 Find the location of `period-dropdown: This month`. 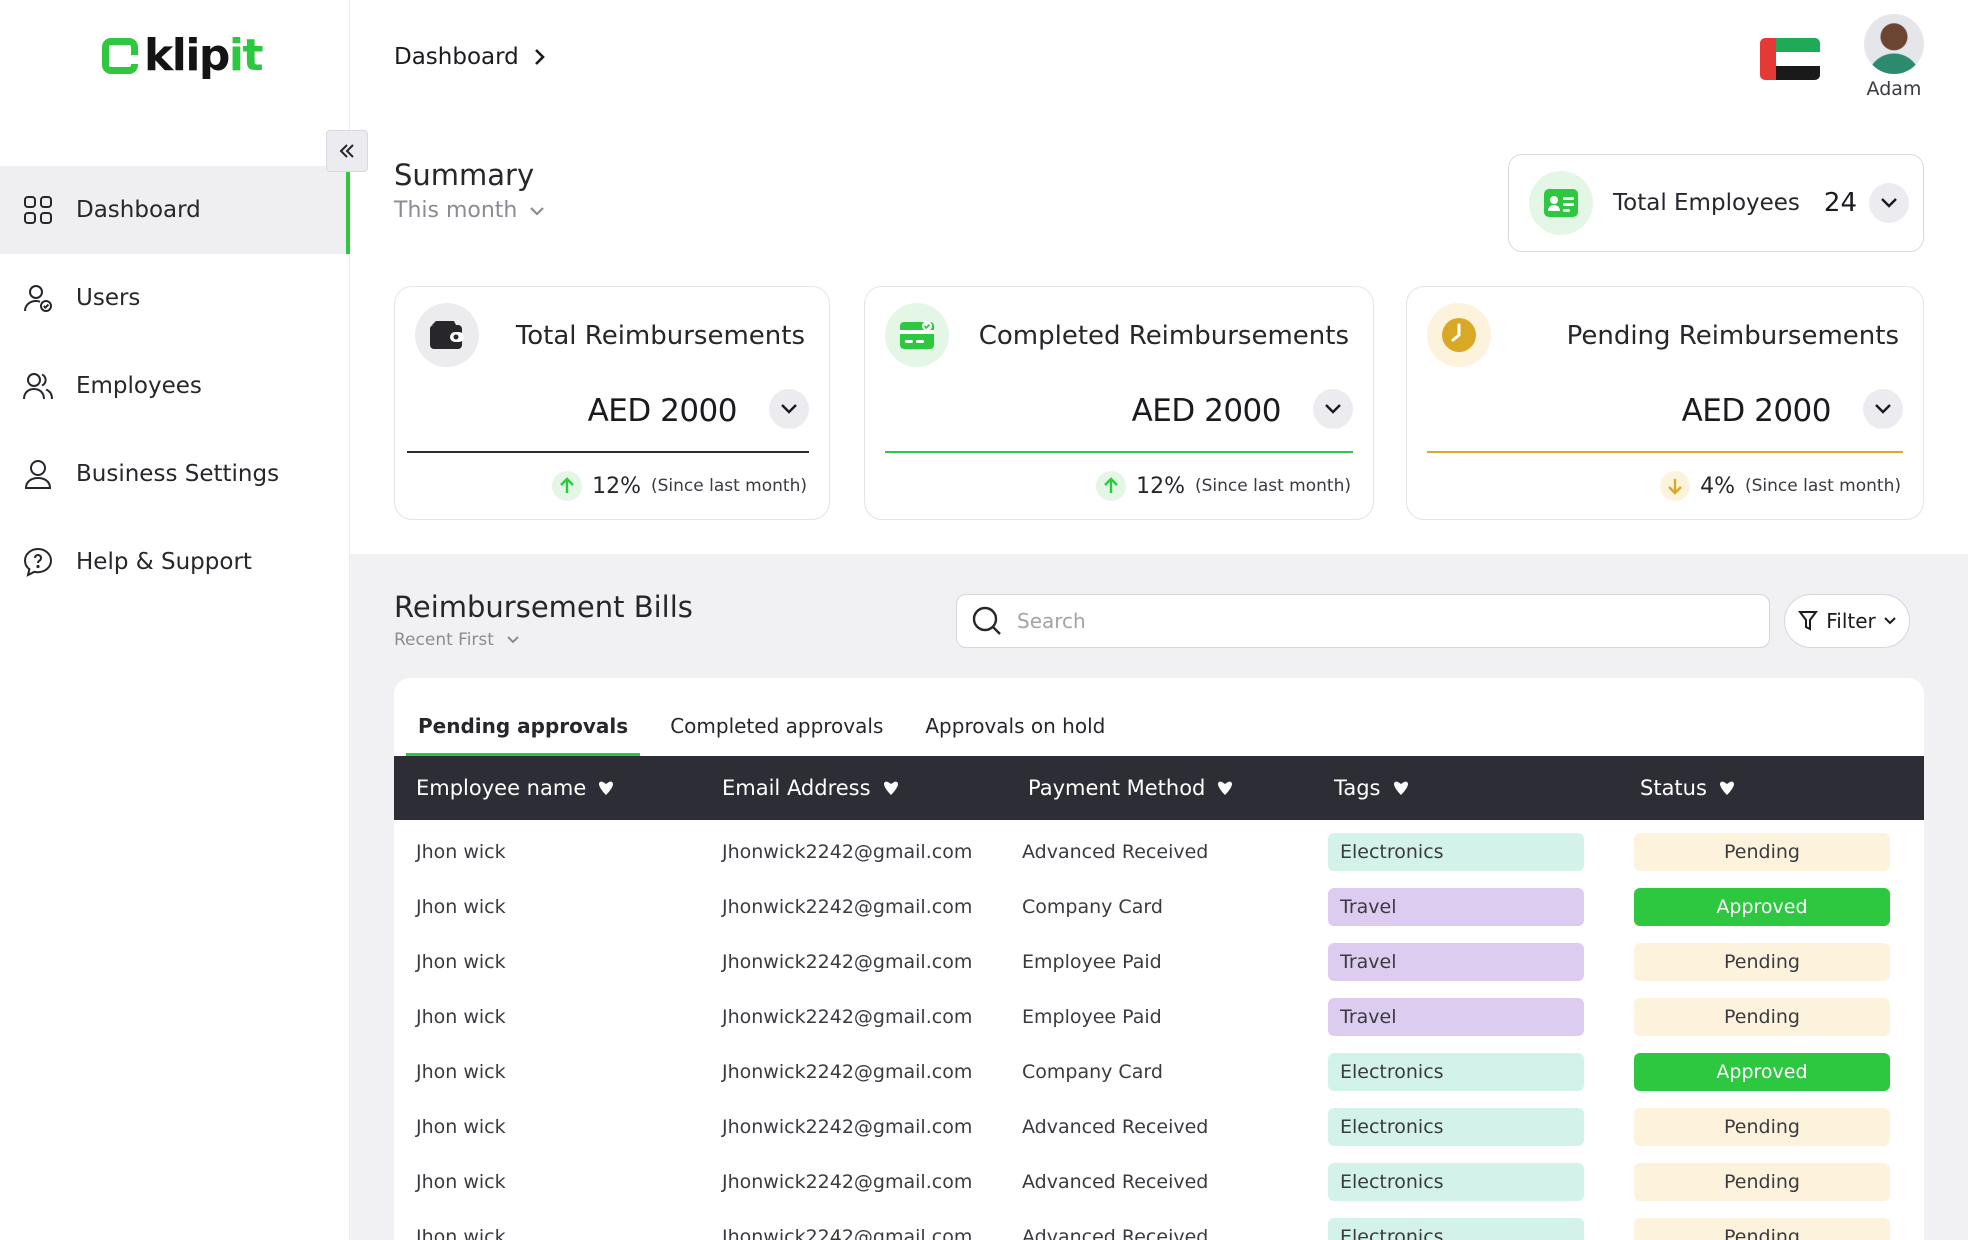

period-dropdown: This month is located at coordinates (469, 210).